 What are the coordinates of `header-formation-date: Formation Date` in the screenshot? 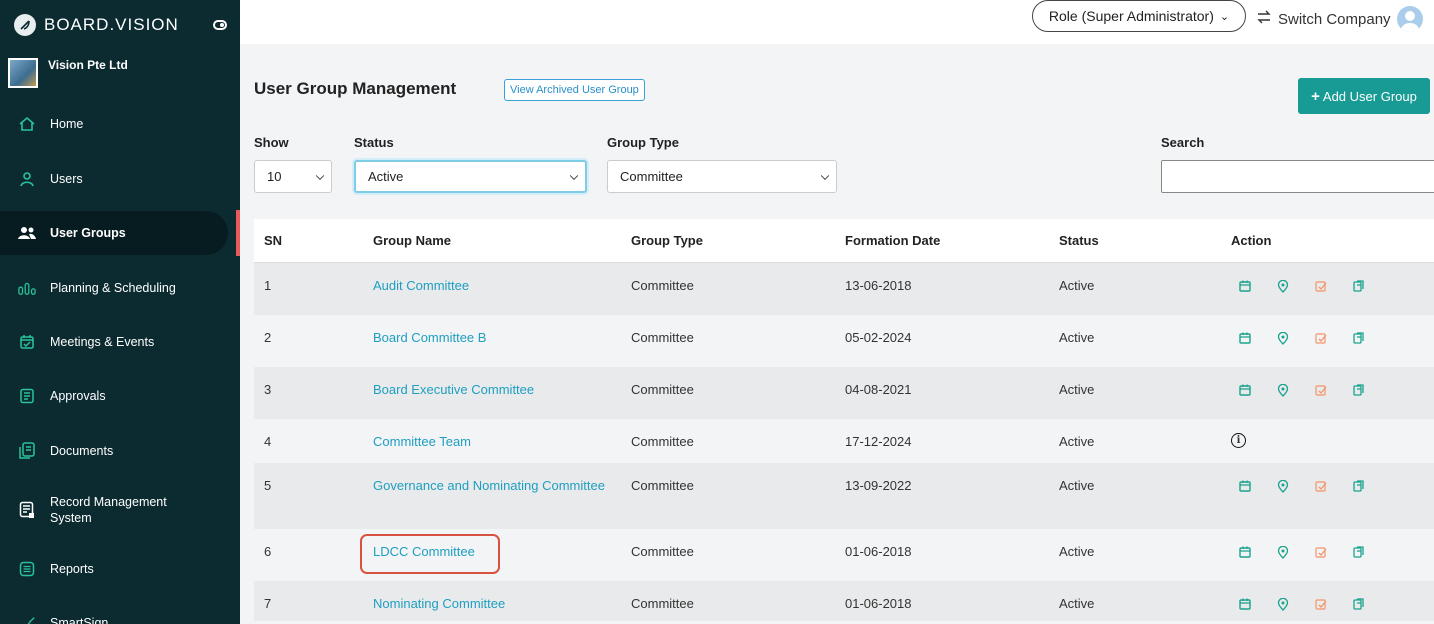 It's located at (892, 240).